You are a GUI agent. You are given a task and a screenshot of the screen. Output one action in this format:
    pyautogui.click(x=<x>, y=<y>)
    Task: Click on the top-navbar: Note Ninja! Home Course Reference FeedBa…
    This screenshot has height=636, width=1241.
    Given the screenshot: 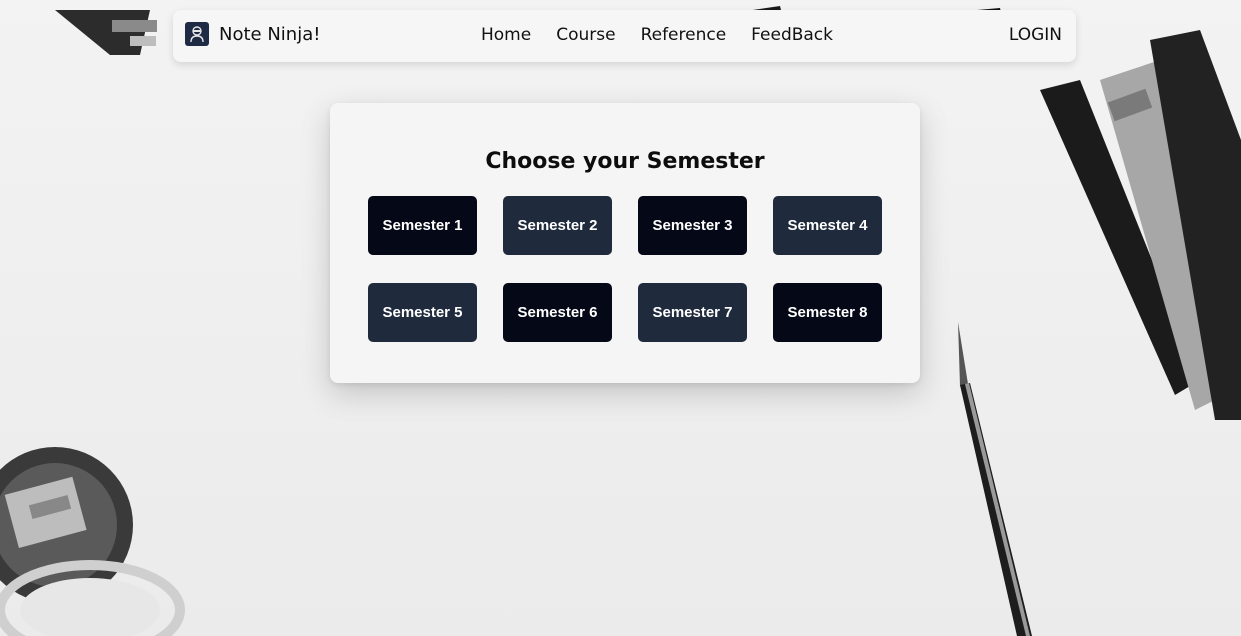 What is the action you would take?
    pyautogui.click(x=624, y=36)
    